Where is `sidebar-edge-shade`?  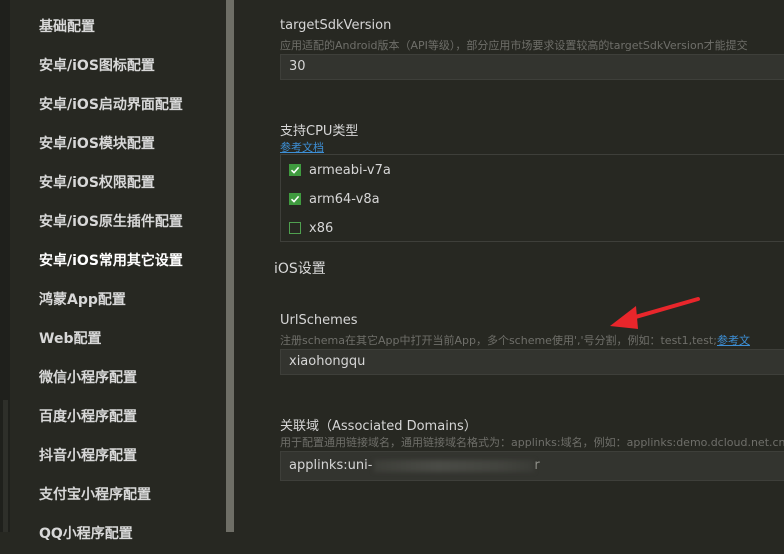
sidebar-edge-shade is located at coordinates (5, 466).